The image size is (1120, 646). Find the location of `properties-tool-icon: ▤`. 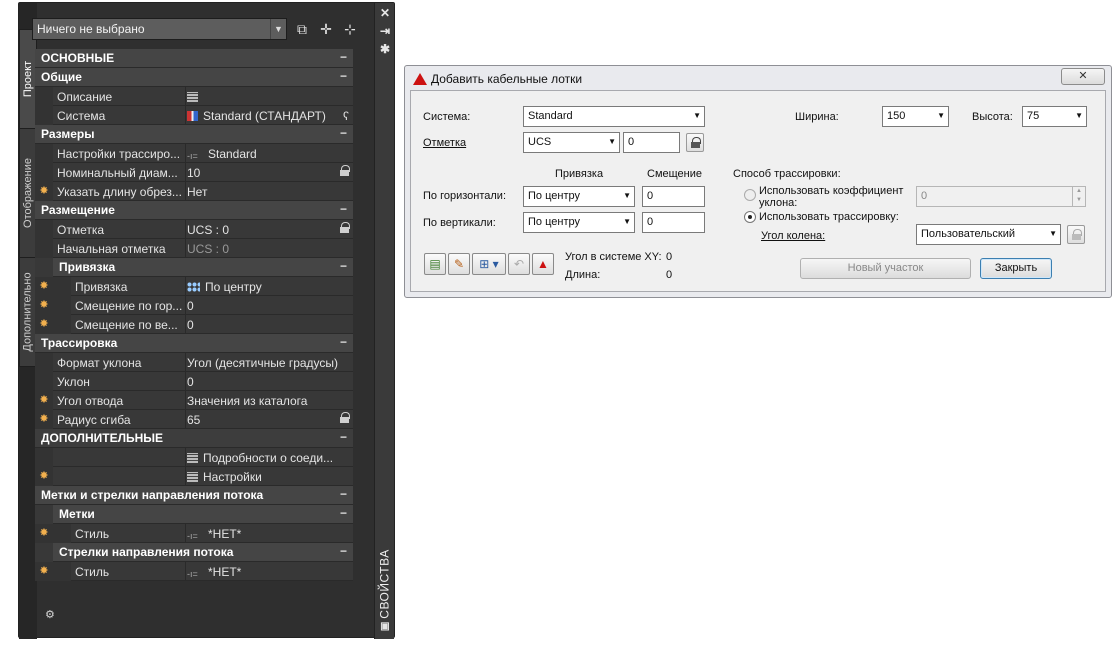

properties-tool-icon: ▤ is located at coordinates (435, 264).